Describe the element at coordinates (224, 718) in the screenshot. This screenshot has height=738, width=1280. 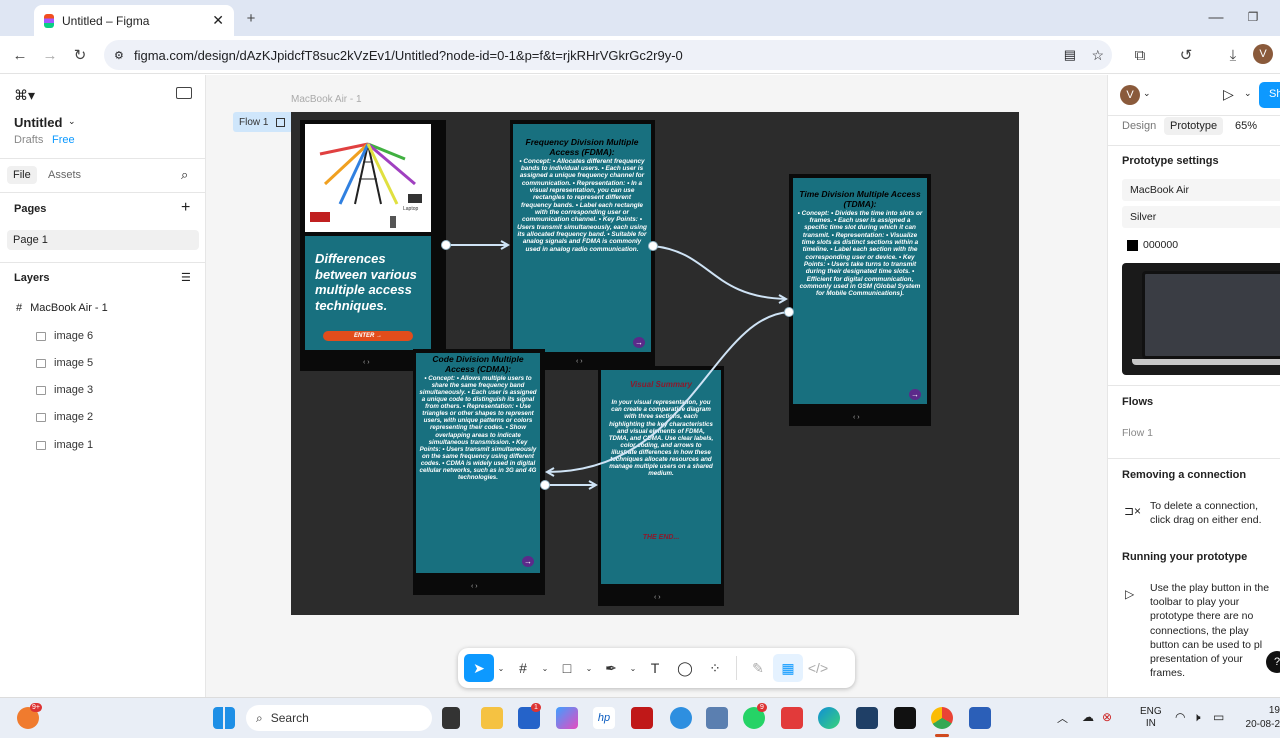
I see `start-icon` at that location.